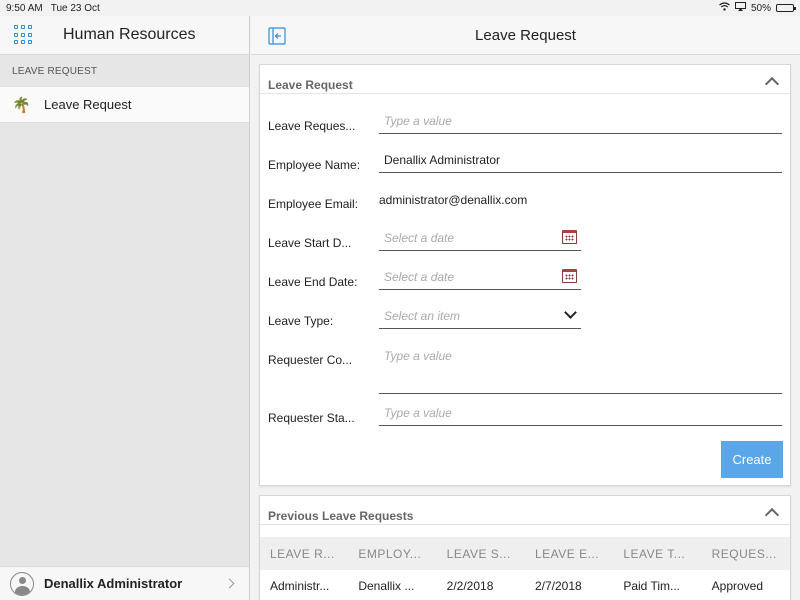 The height and width of the screenshot is (600, 800). What do you see at coordinates (724, 8) in the screenshot?
I see `wifi-icon` at bounding box center [724, 8].